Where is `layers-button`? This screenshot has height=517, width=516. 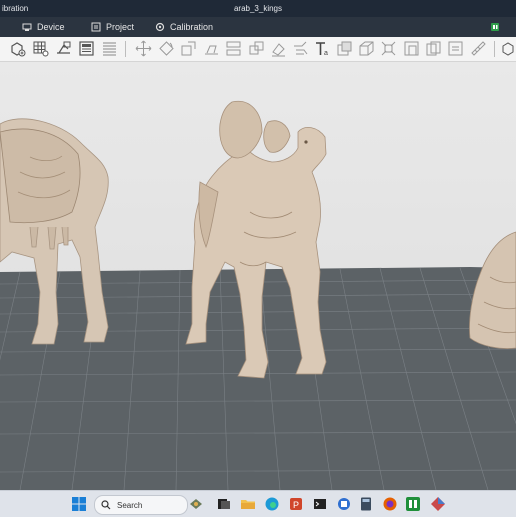 layers-button is located at coordinates (455, 48).